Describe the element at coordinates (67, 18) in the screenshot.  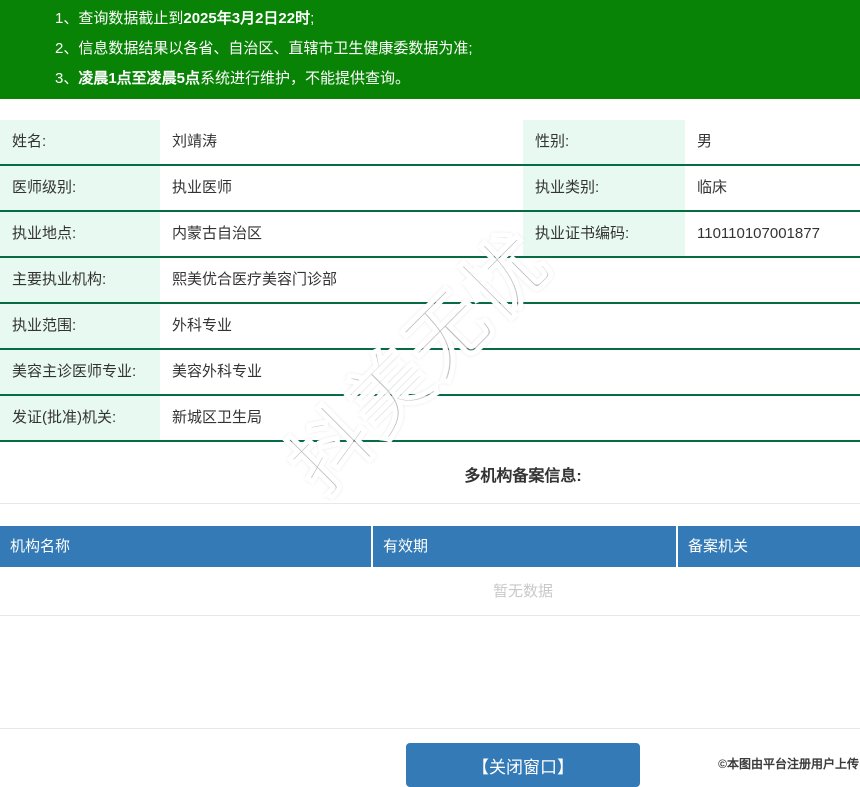
I see `notice-number: 1、` at that location.